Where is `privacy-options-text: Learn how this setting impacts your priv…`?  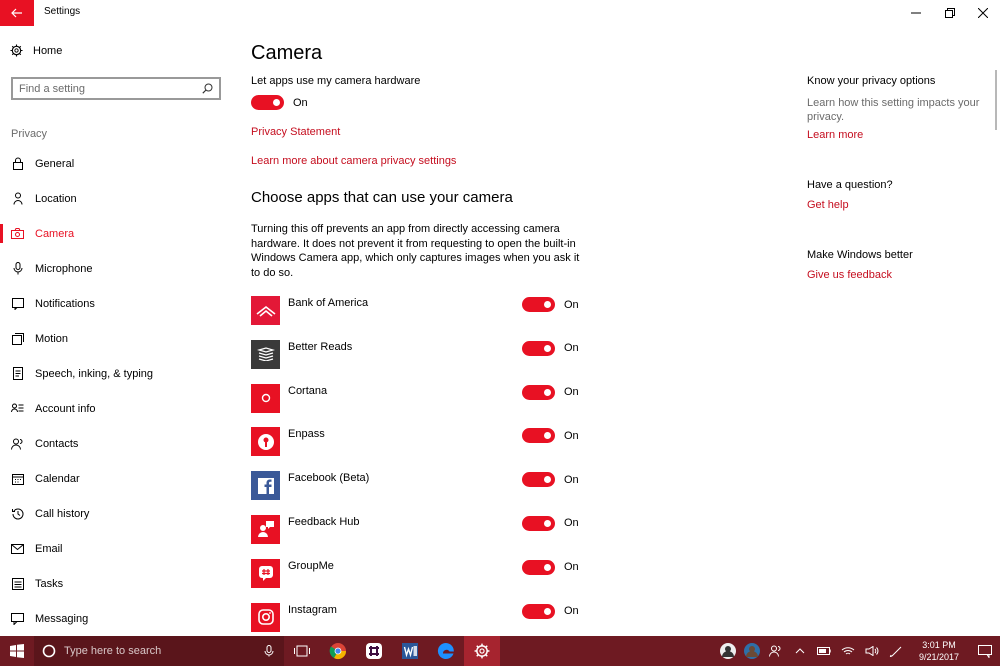 privacy-options-text: Learn how this setting impacts your priv… is located at coordinates (893, 110).